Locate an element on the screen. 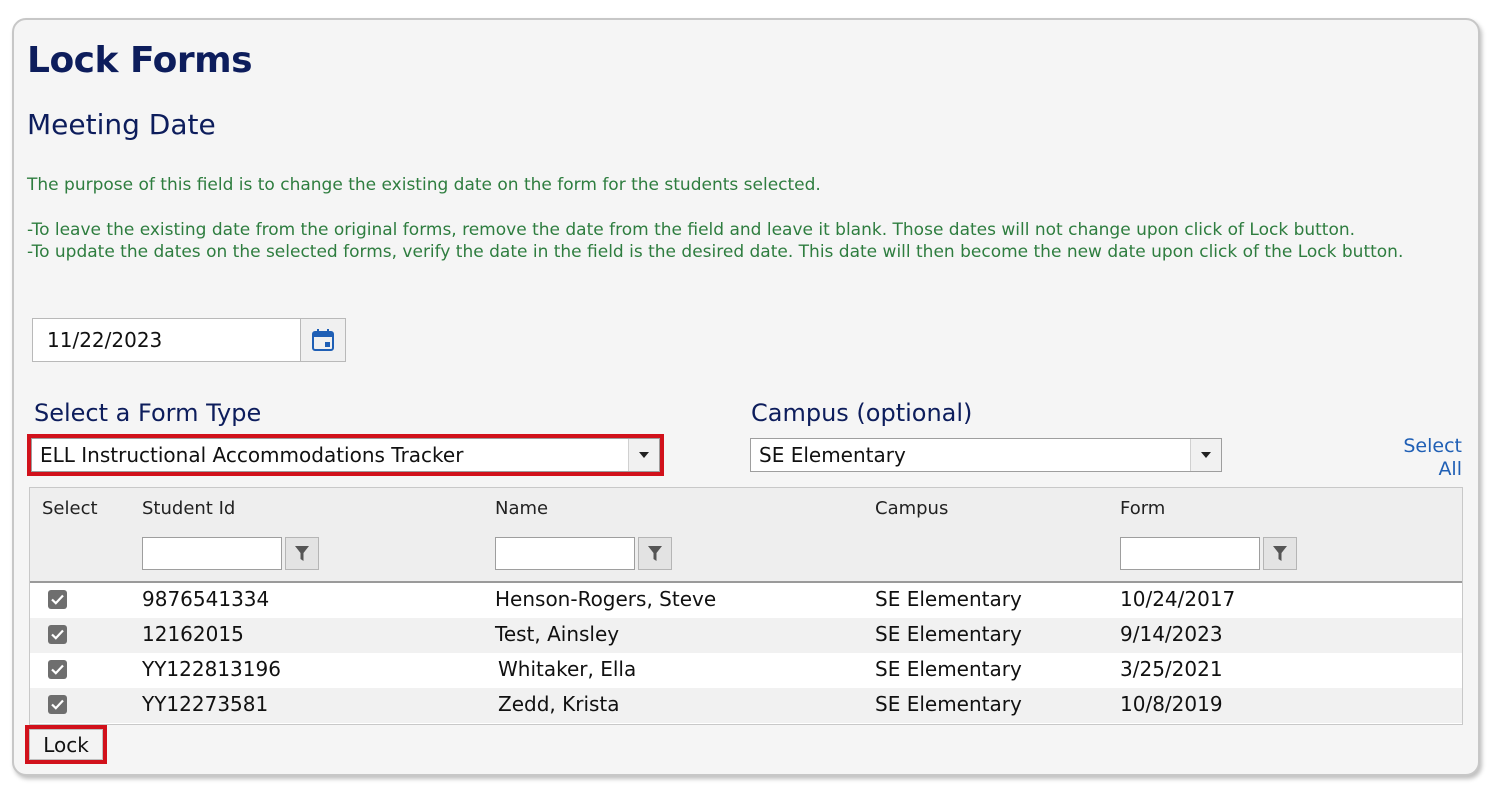 The image size is (1500, 794). form-filter-button is located at coordinates (1280, 553).